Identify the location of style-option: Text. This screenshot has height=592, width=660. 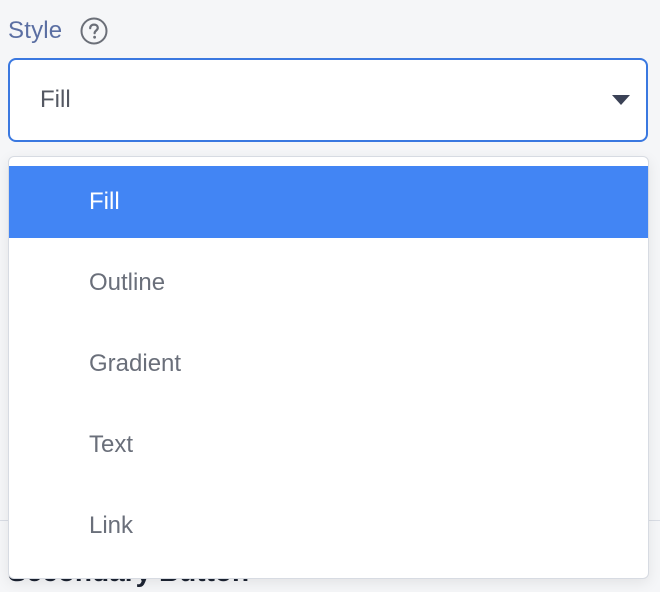
(328, 445).